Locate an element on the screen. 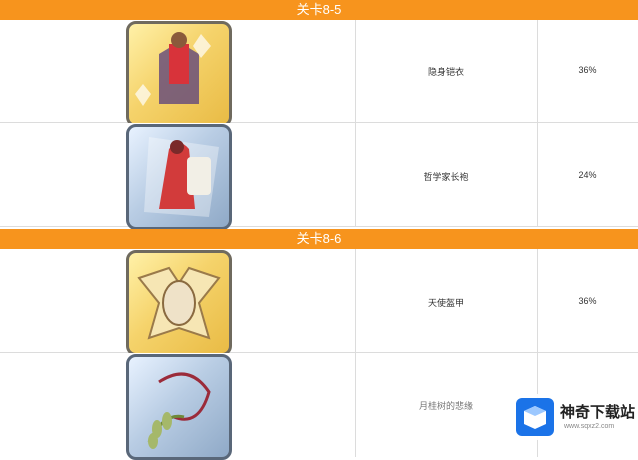 Image resolution: width=638 pixels, height=460 pixels. site-watermark: 神奇下载站 www.sqxz2.com is located at coordinates (575, 417).